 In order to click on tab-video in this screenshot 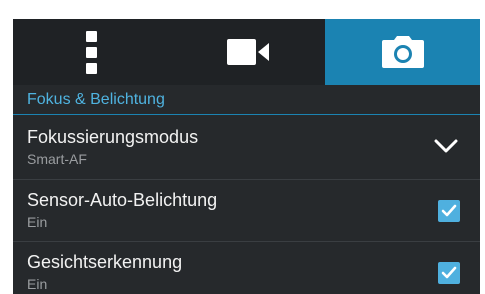, I will do `click(247, 52)`.